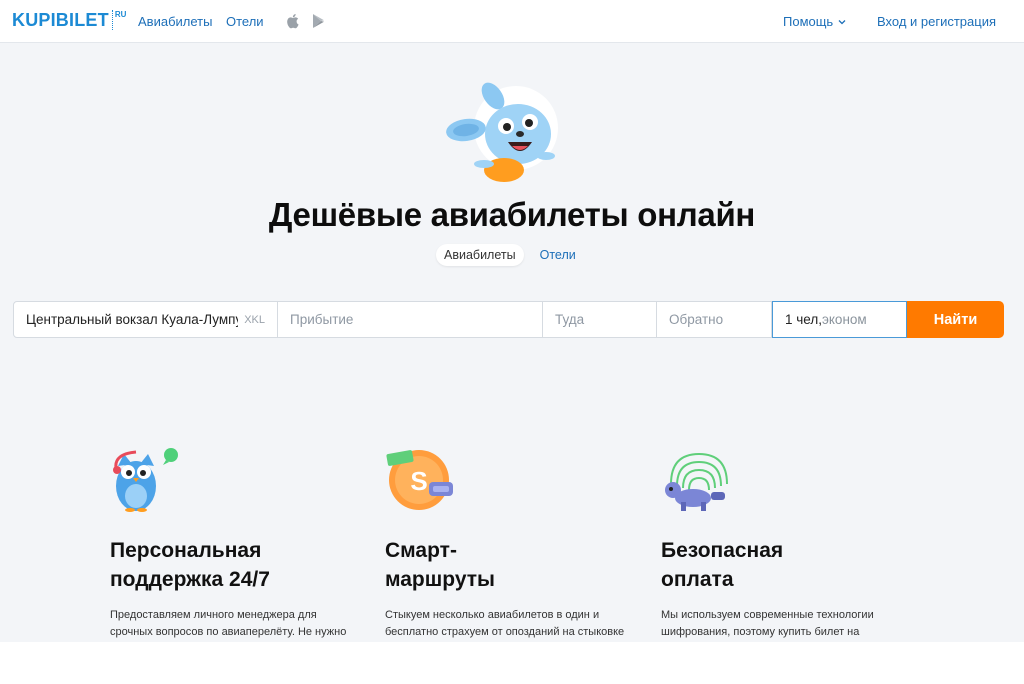 The height and width of the screenshot is (684, 1024). I want to click on logo-suffix: RU, so click(120, 14).